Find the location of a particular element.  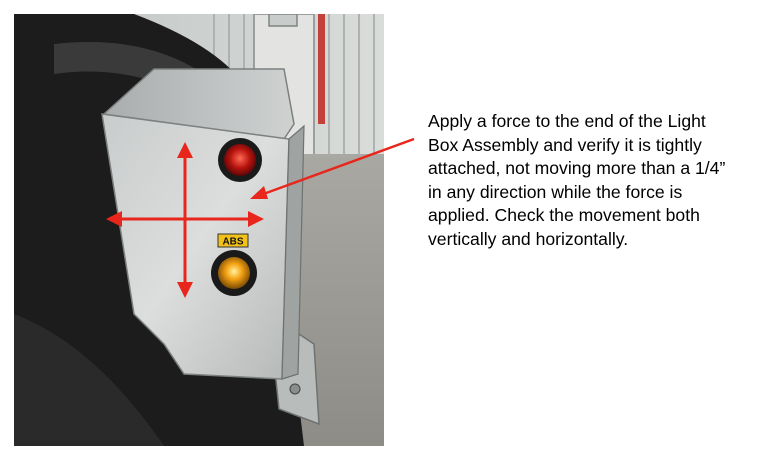

bracket-bolt is located at coordinates (295, 389).